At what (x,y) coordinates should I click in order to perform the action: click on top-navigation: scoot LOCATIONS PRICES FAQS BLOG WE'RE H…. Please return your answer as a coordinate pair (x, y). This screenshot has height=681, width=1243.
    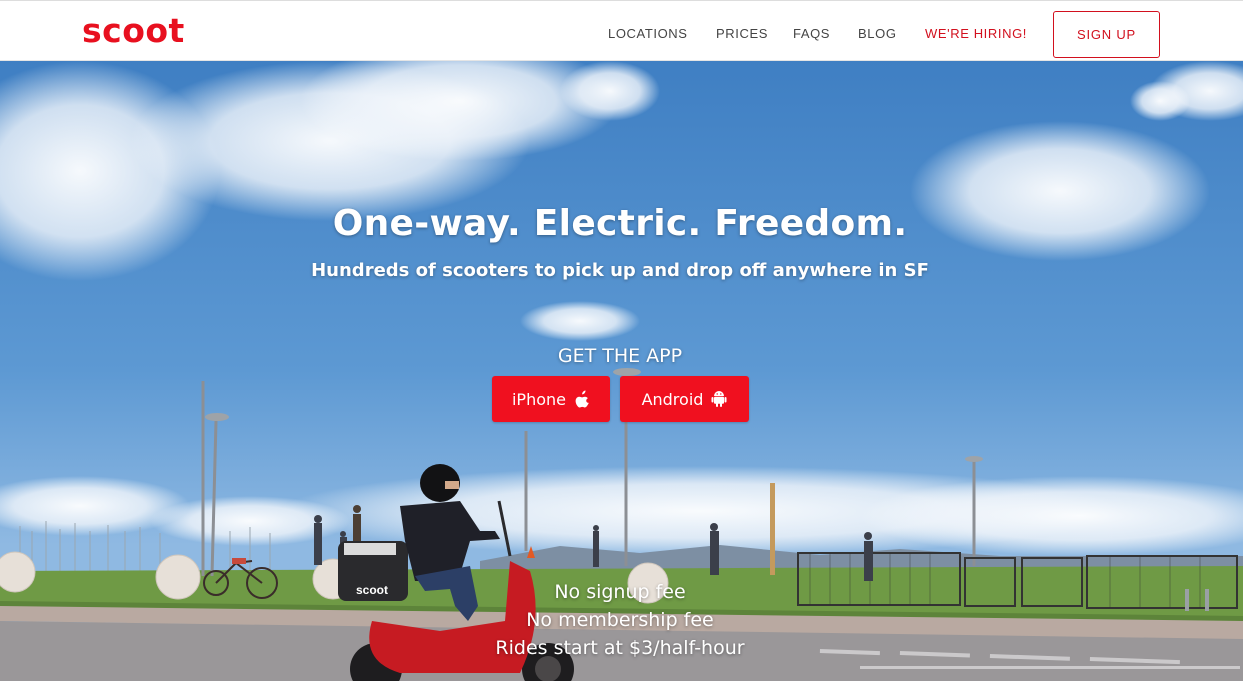
    Looking at the image, I should click on (621, 30).